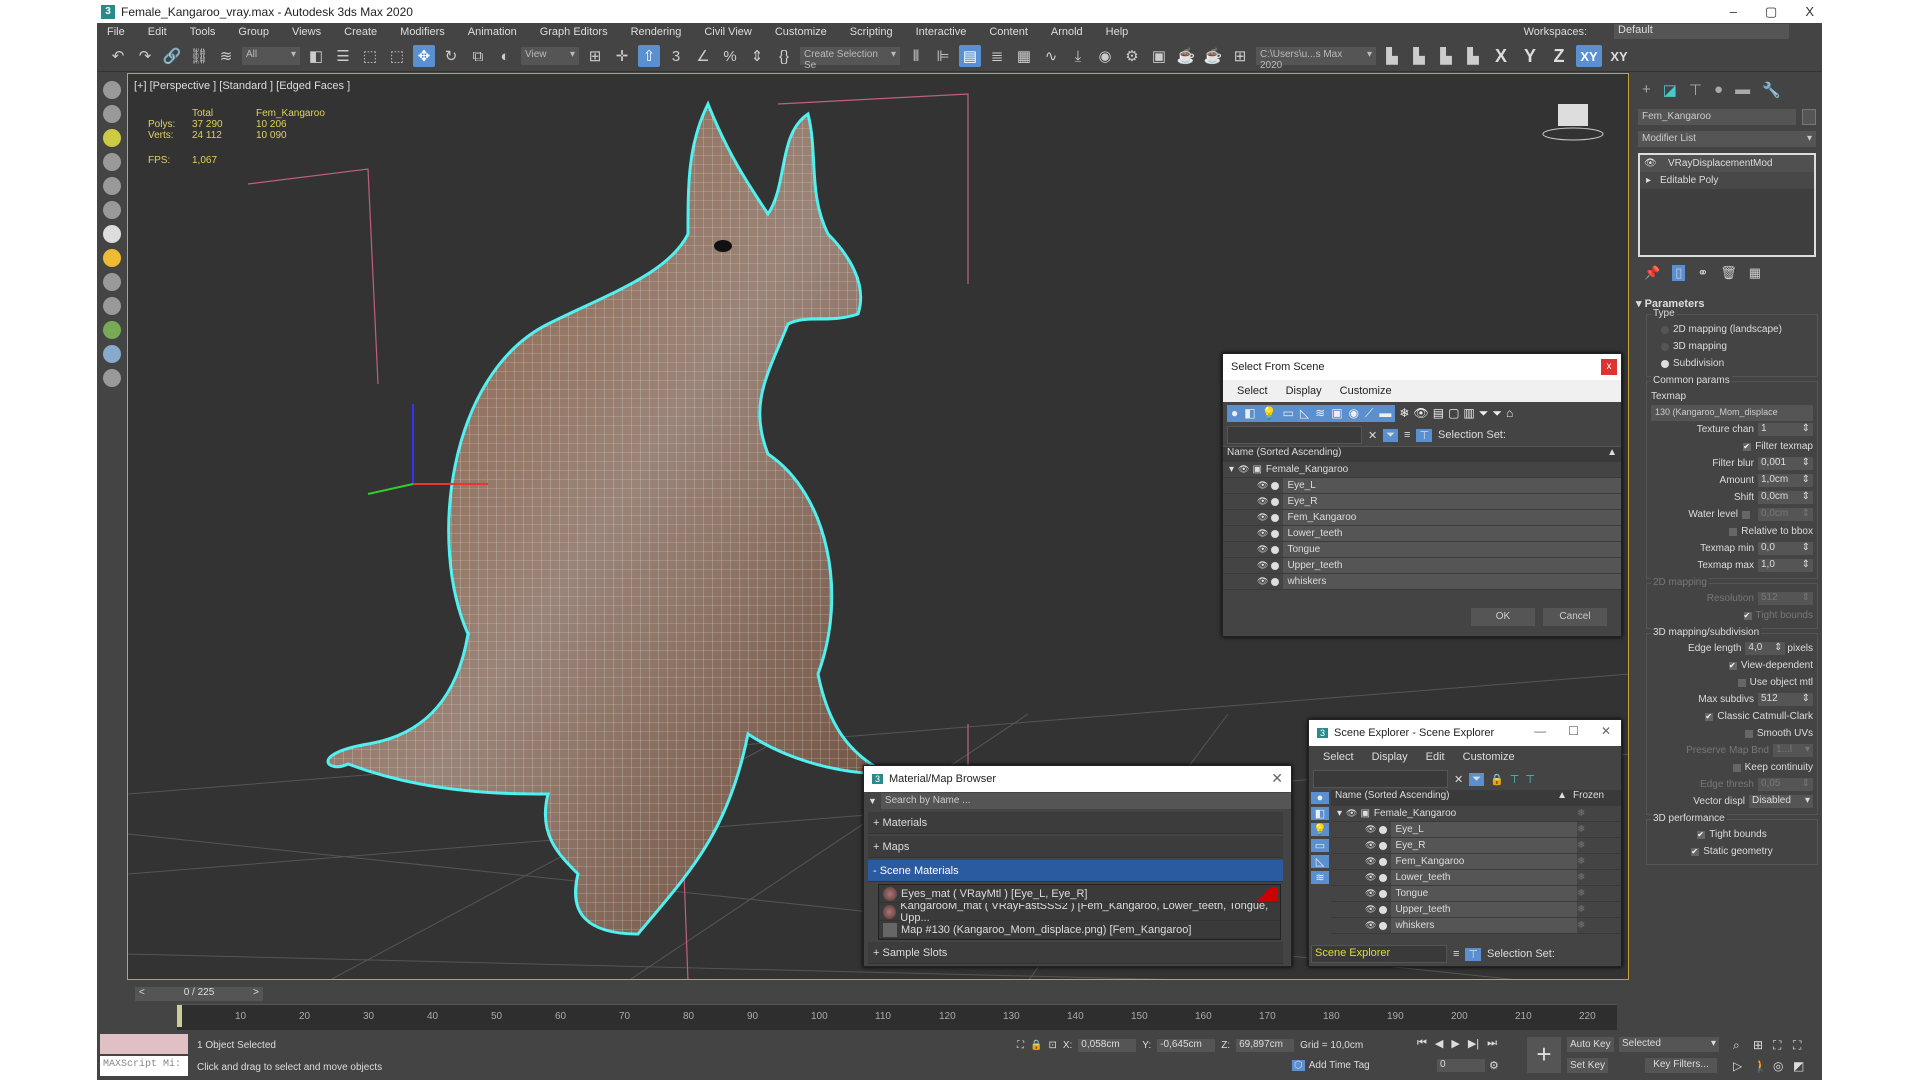 The width and height of the screenshot is (1920, 1080). Describe the element at coordinates (1338, 757) in the screenshot. I see `menu-select: Select` at that location.